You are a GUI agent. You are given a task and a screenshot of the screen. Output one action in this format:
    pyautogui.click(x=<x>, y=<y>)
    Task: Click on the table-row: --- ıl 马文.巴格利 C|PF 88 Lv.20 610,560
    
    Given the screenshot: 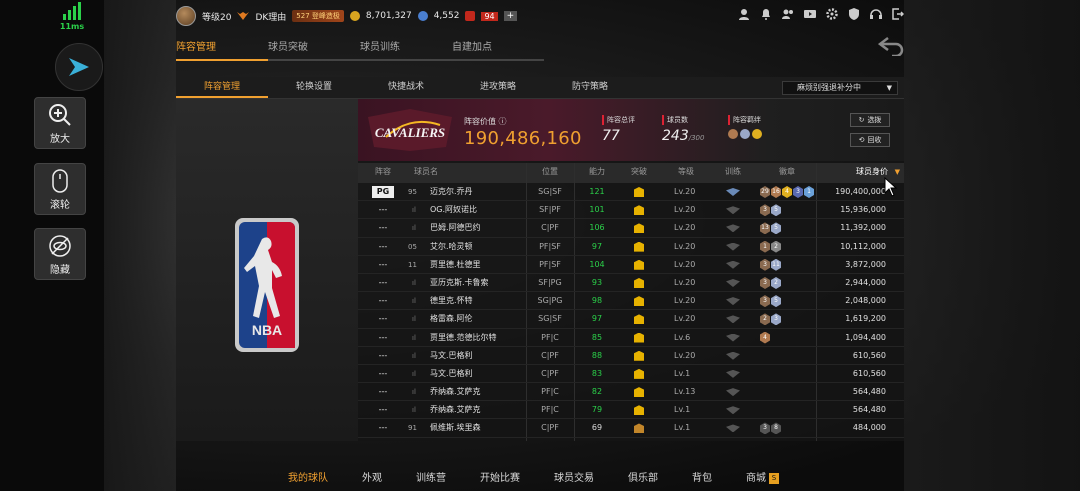 What is the action you would take?
    pyautogui.click(x=631, y=356)
    